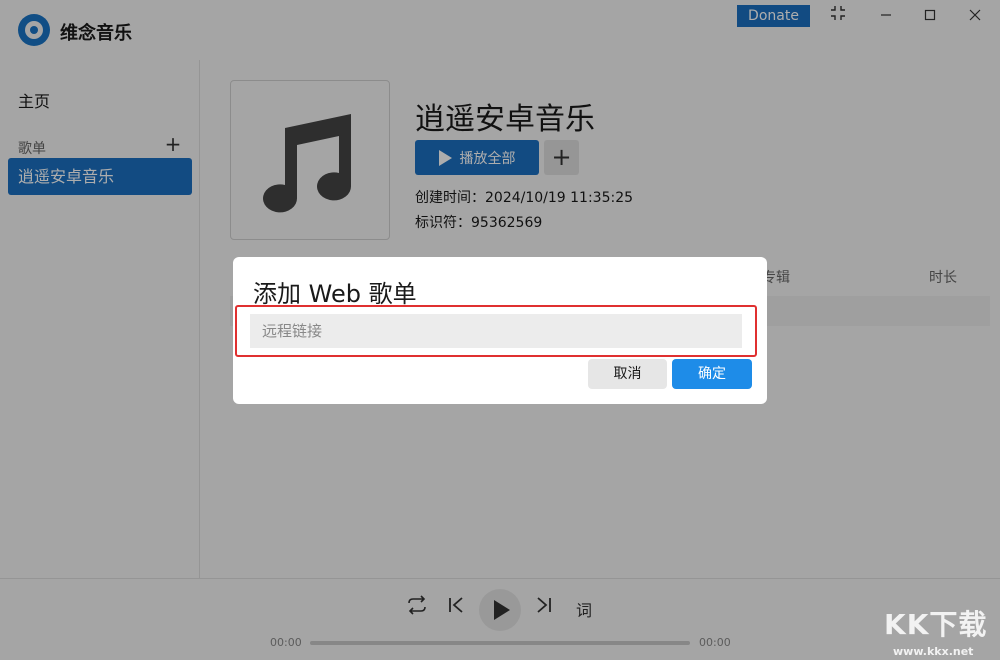  What do you see at coordinates (933, 651) in the screenshot?
I see `watermark-url: www.kkx.net` at bounding box center [933, 651].